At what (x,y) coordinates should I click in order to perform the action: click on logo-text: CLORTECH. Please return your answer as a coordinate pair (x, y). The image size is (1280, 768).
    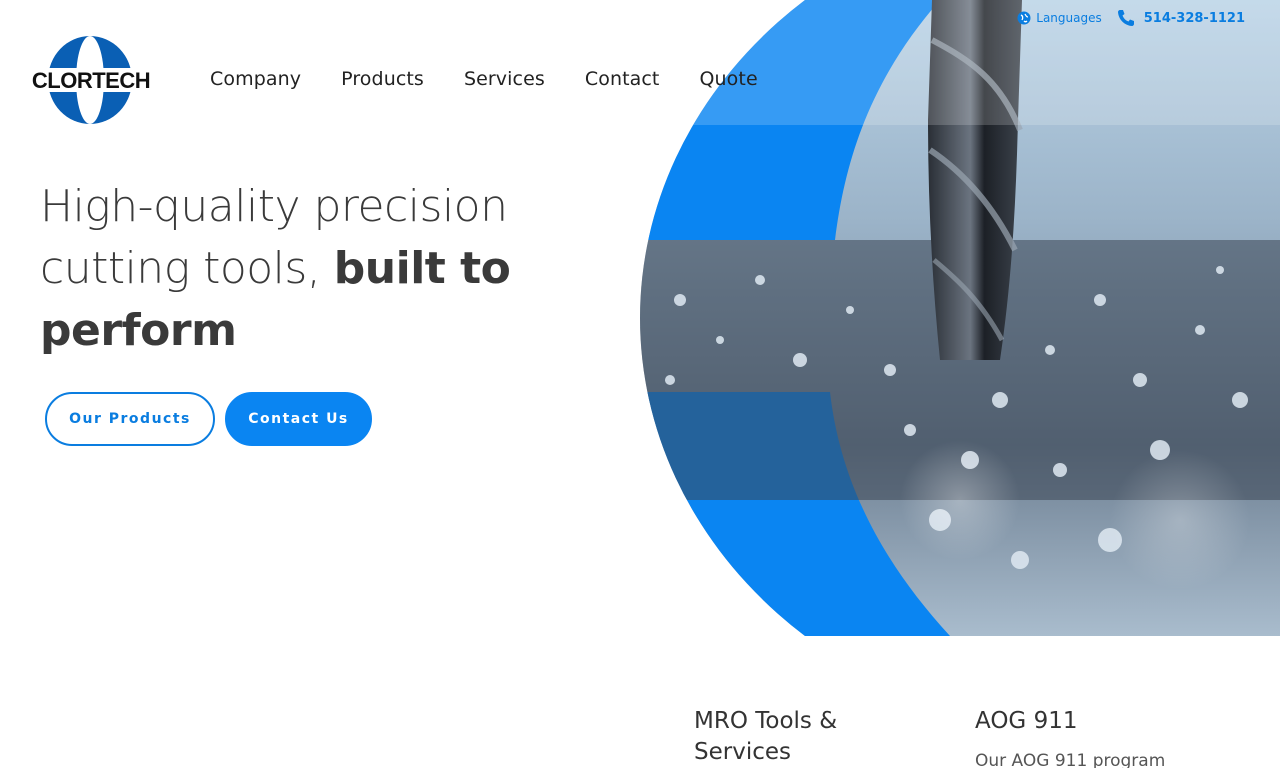
    Looking at the image, I should click on (91, 80).